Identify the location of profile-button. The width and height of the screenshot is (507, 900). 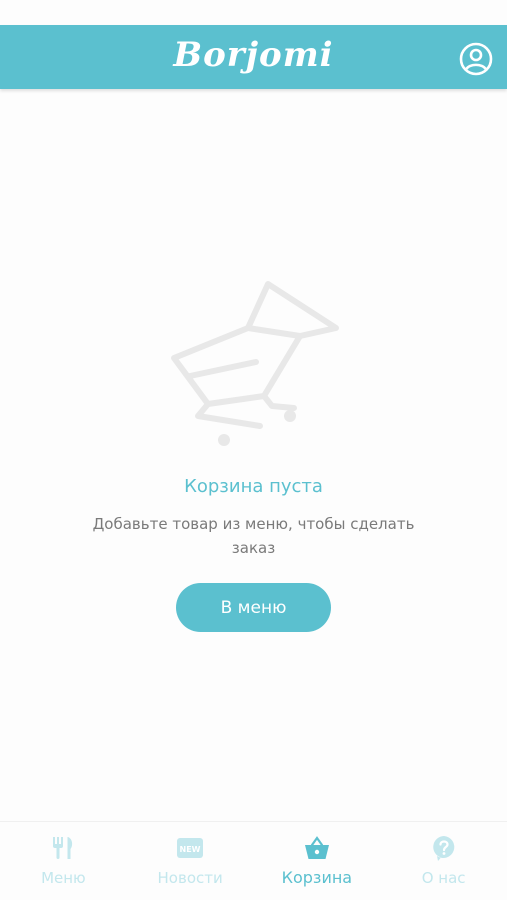
(476, 59).